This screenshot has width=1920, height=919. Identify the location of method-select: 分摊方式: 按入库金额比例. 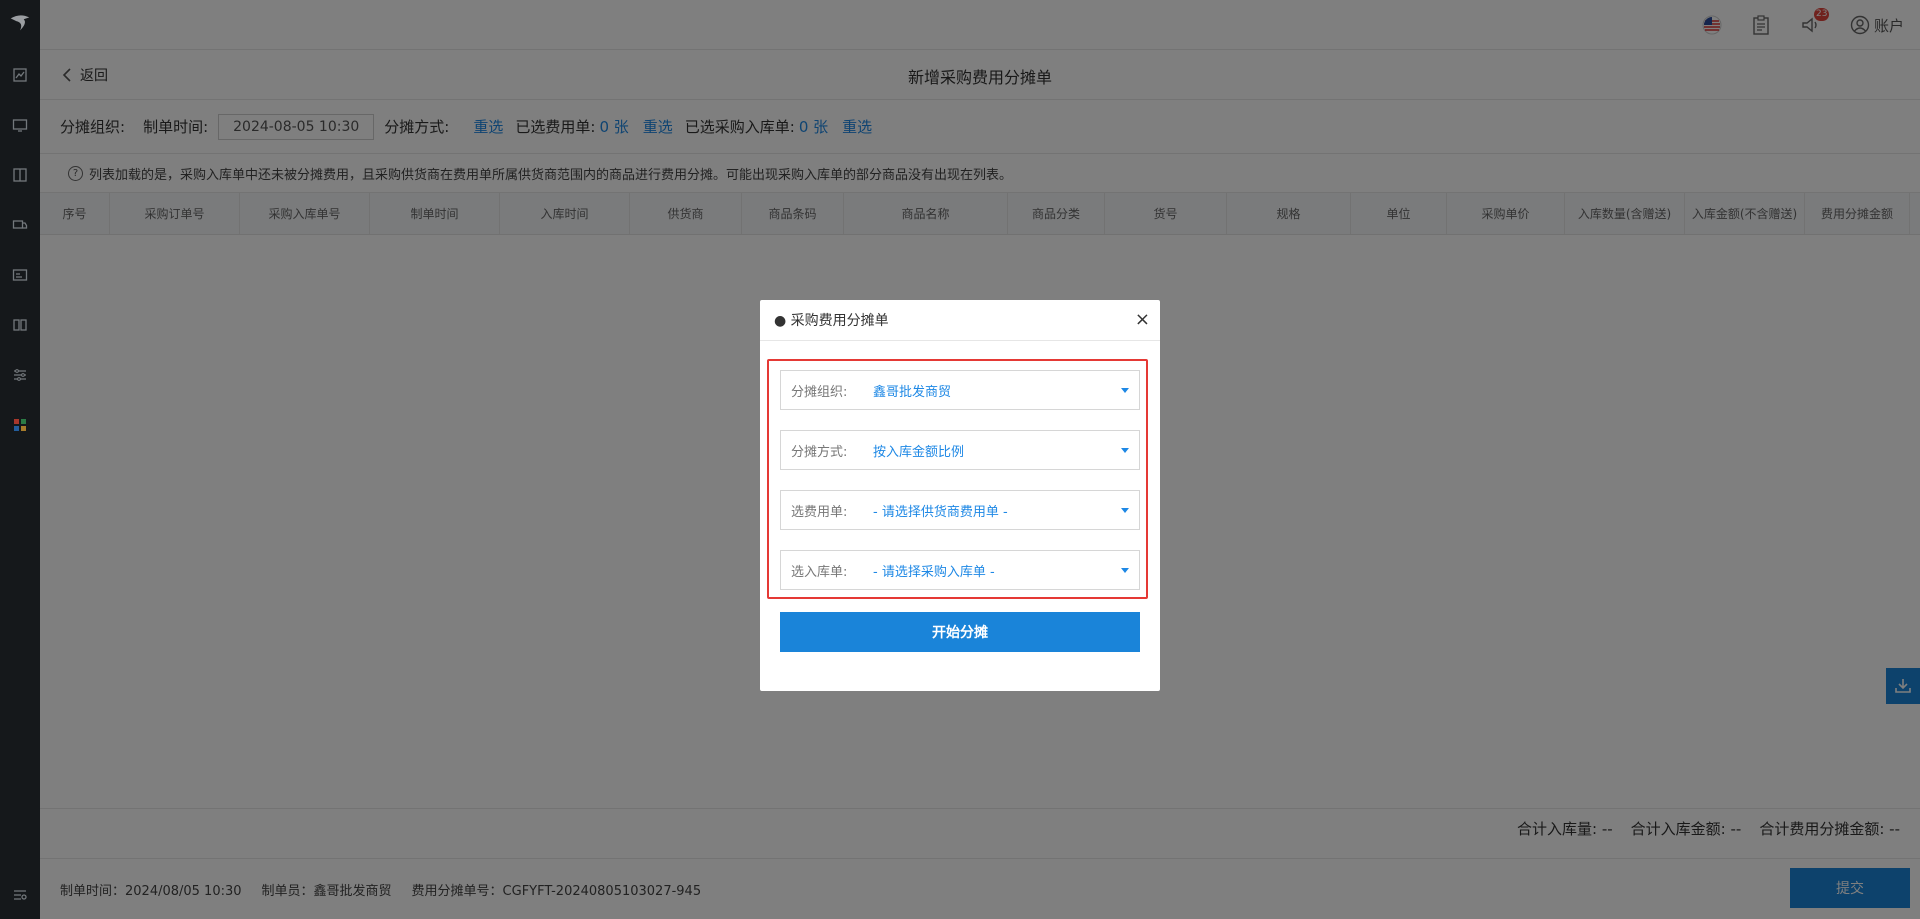
(960, 450).